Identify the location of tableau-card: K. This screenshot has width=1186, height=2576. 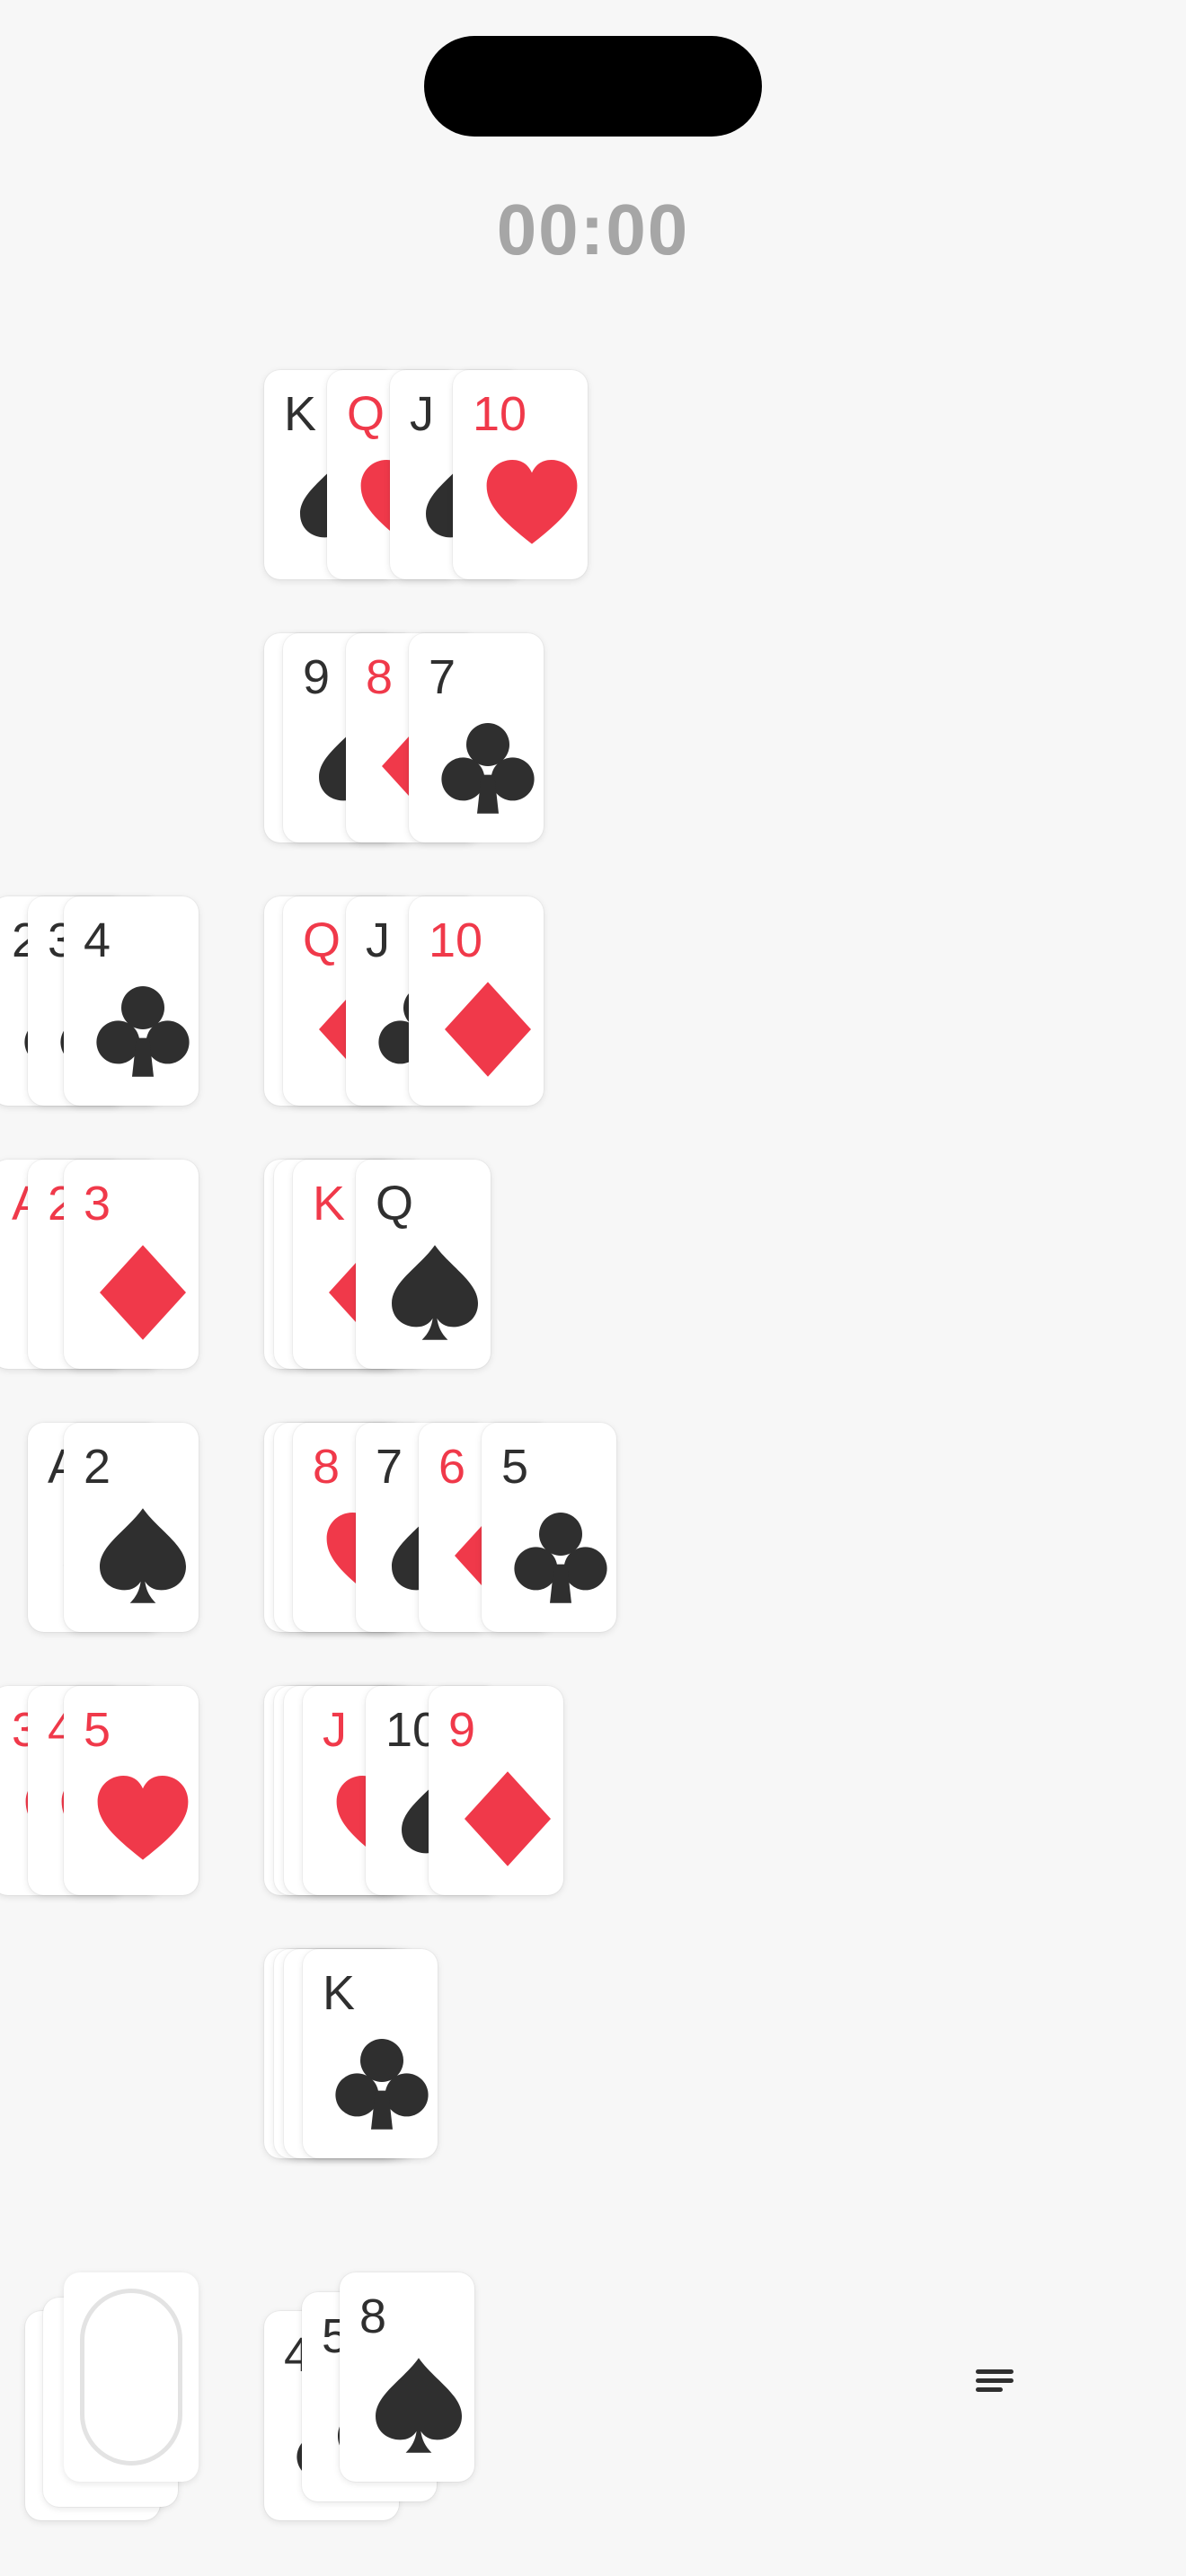
(370, 2053).